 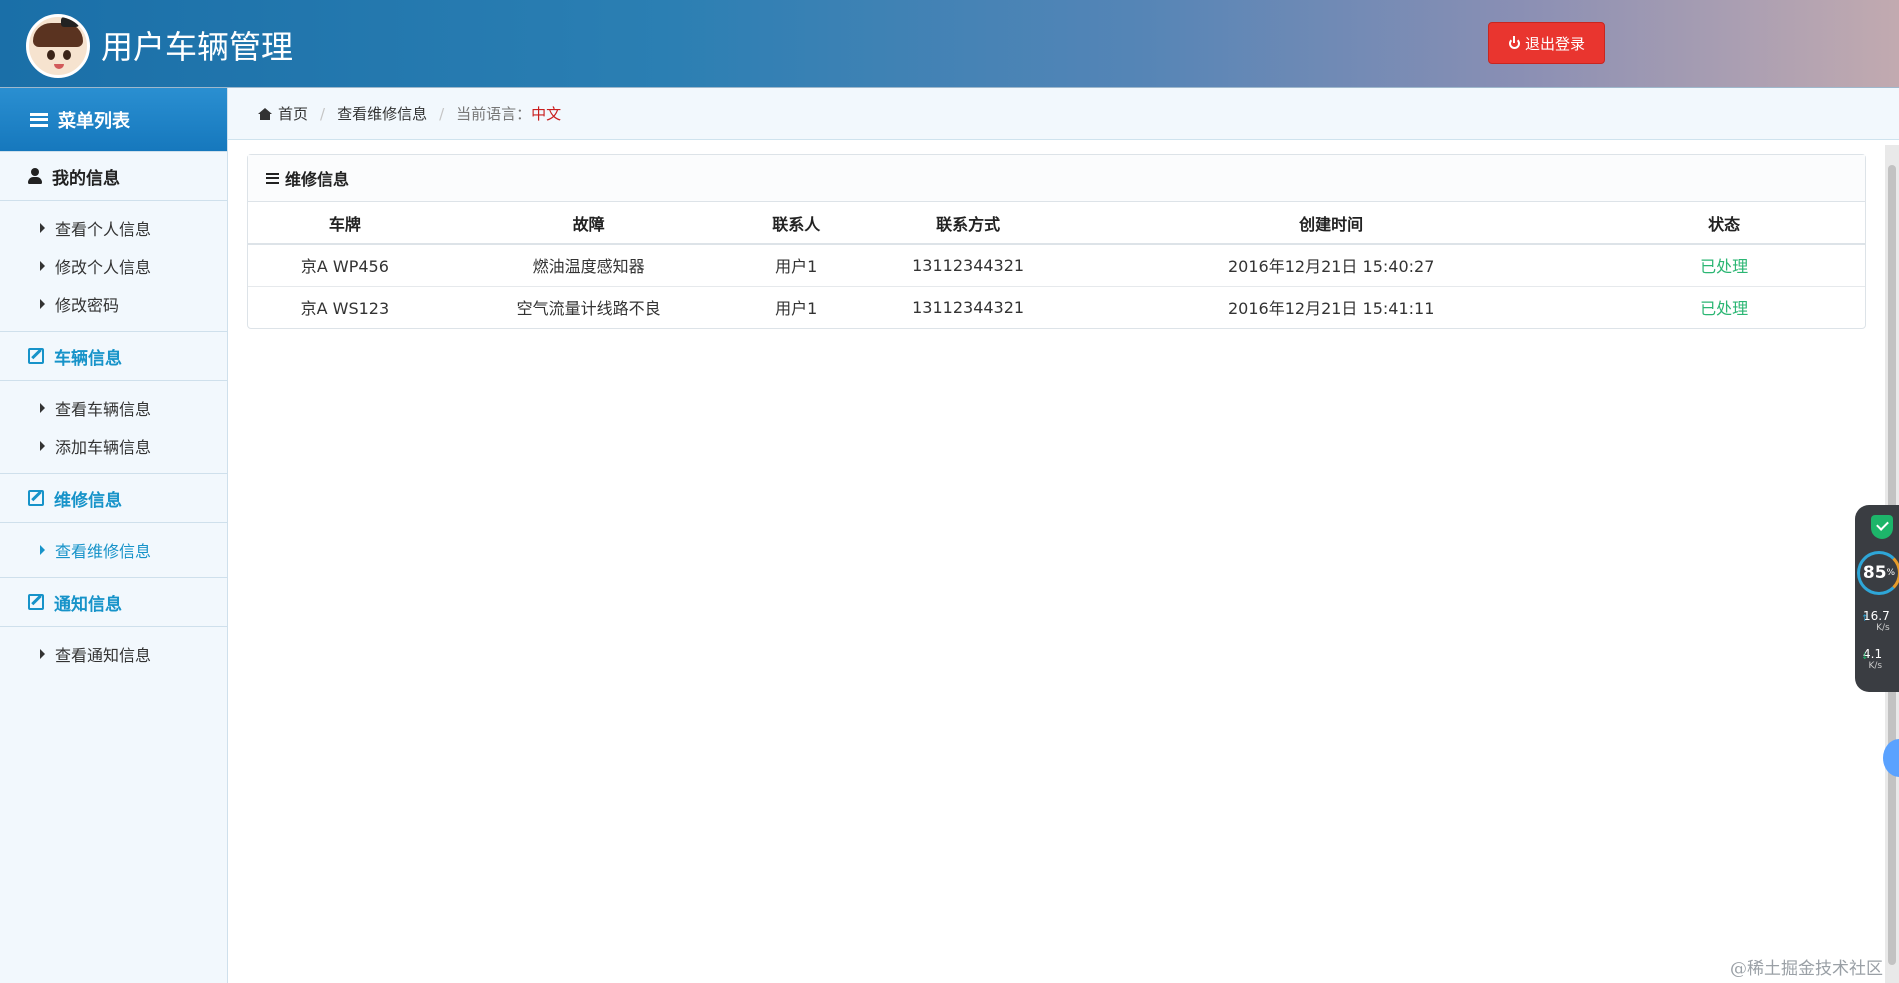 What do you see at coordinates (197, 47) in the screenshot?
I see `app-title: 用户车辆管理` at bounding box center [197, 47].